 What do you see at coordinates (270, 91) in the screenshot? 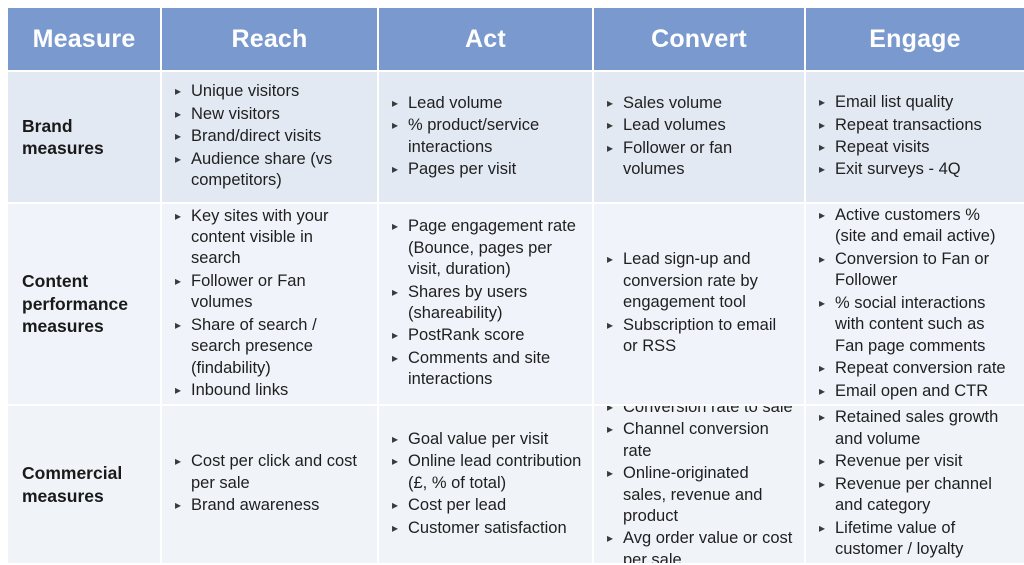
I see `list-item: ▸ Unique visitors` at bounding box center [270, 91].